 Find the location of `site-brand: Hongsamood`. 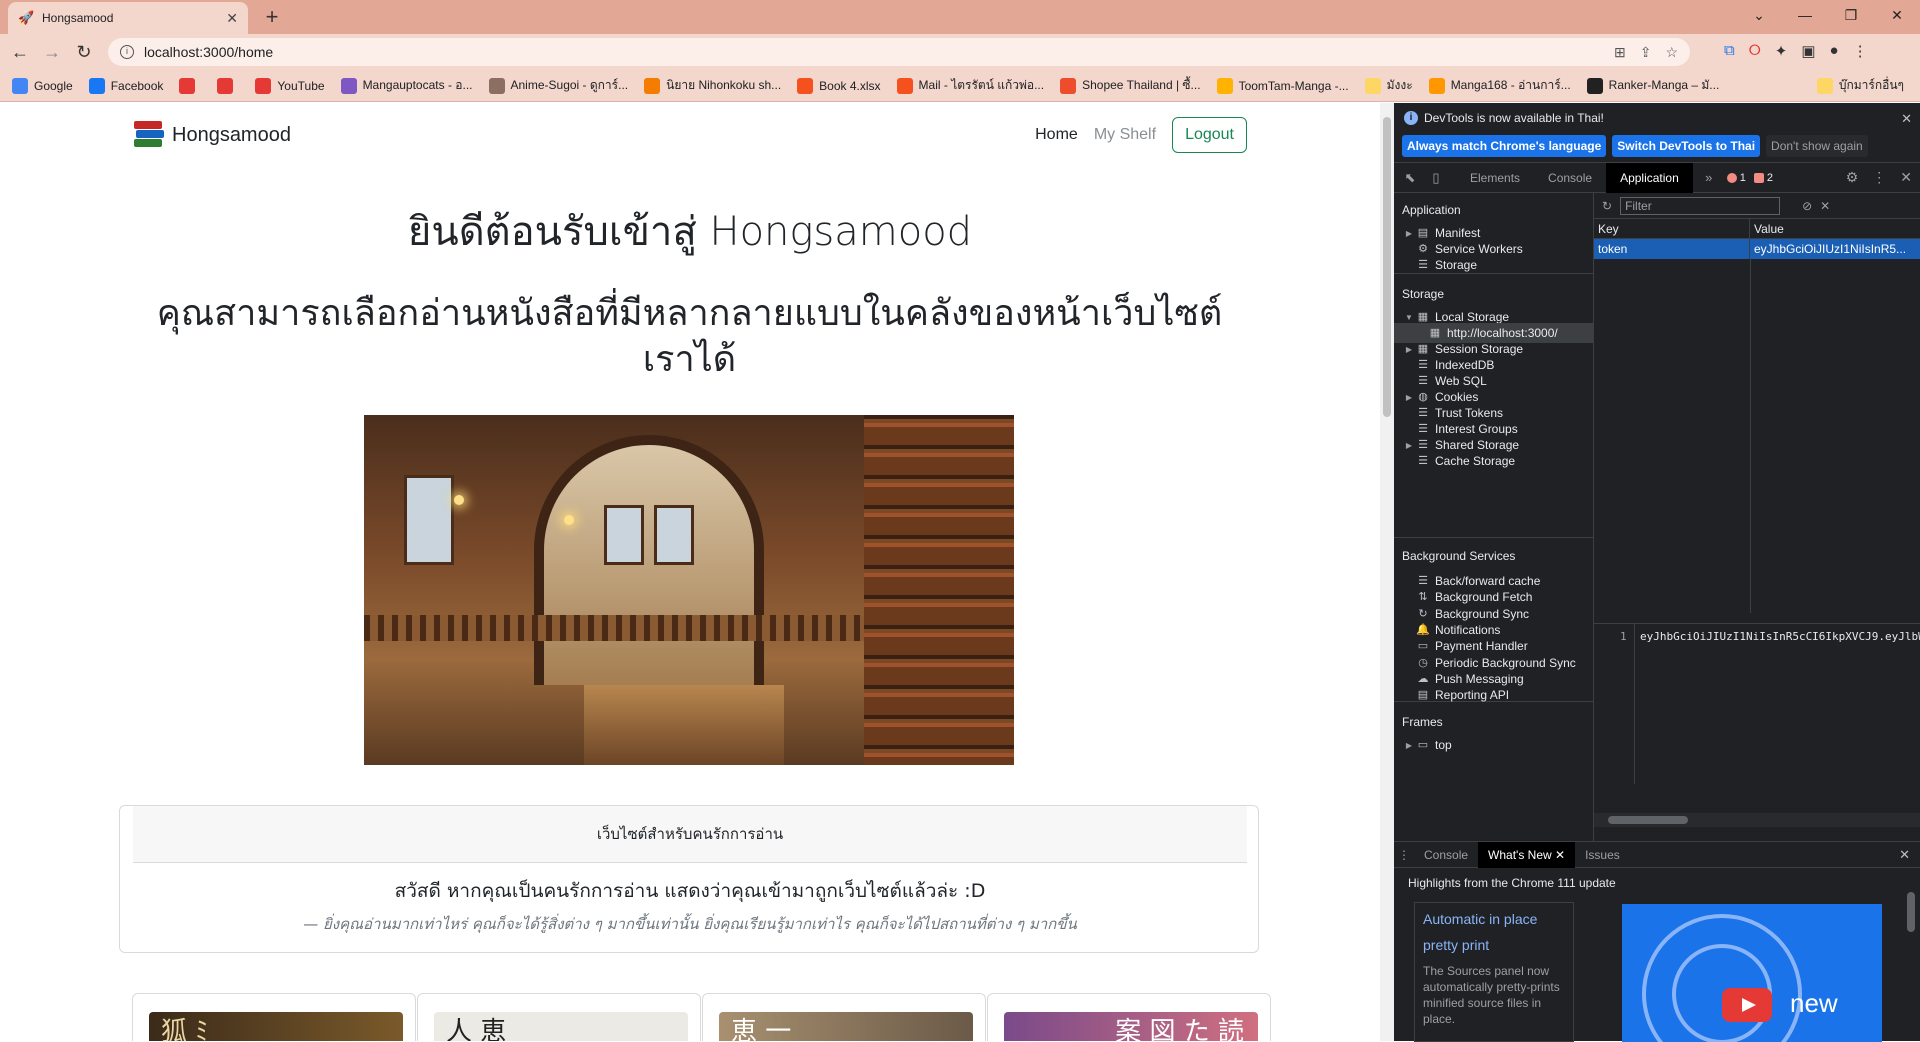

site-brand: Hongsamood is located at coordinates (211, 135).